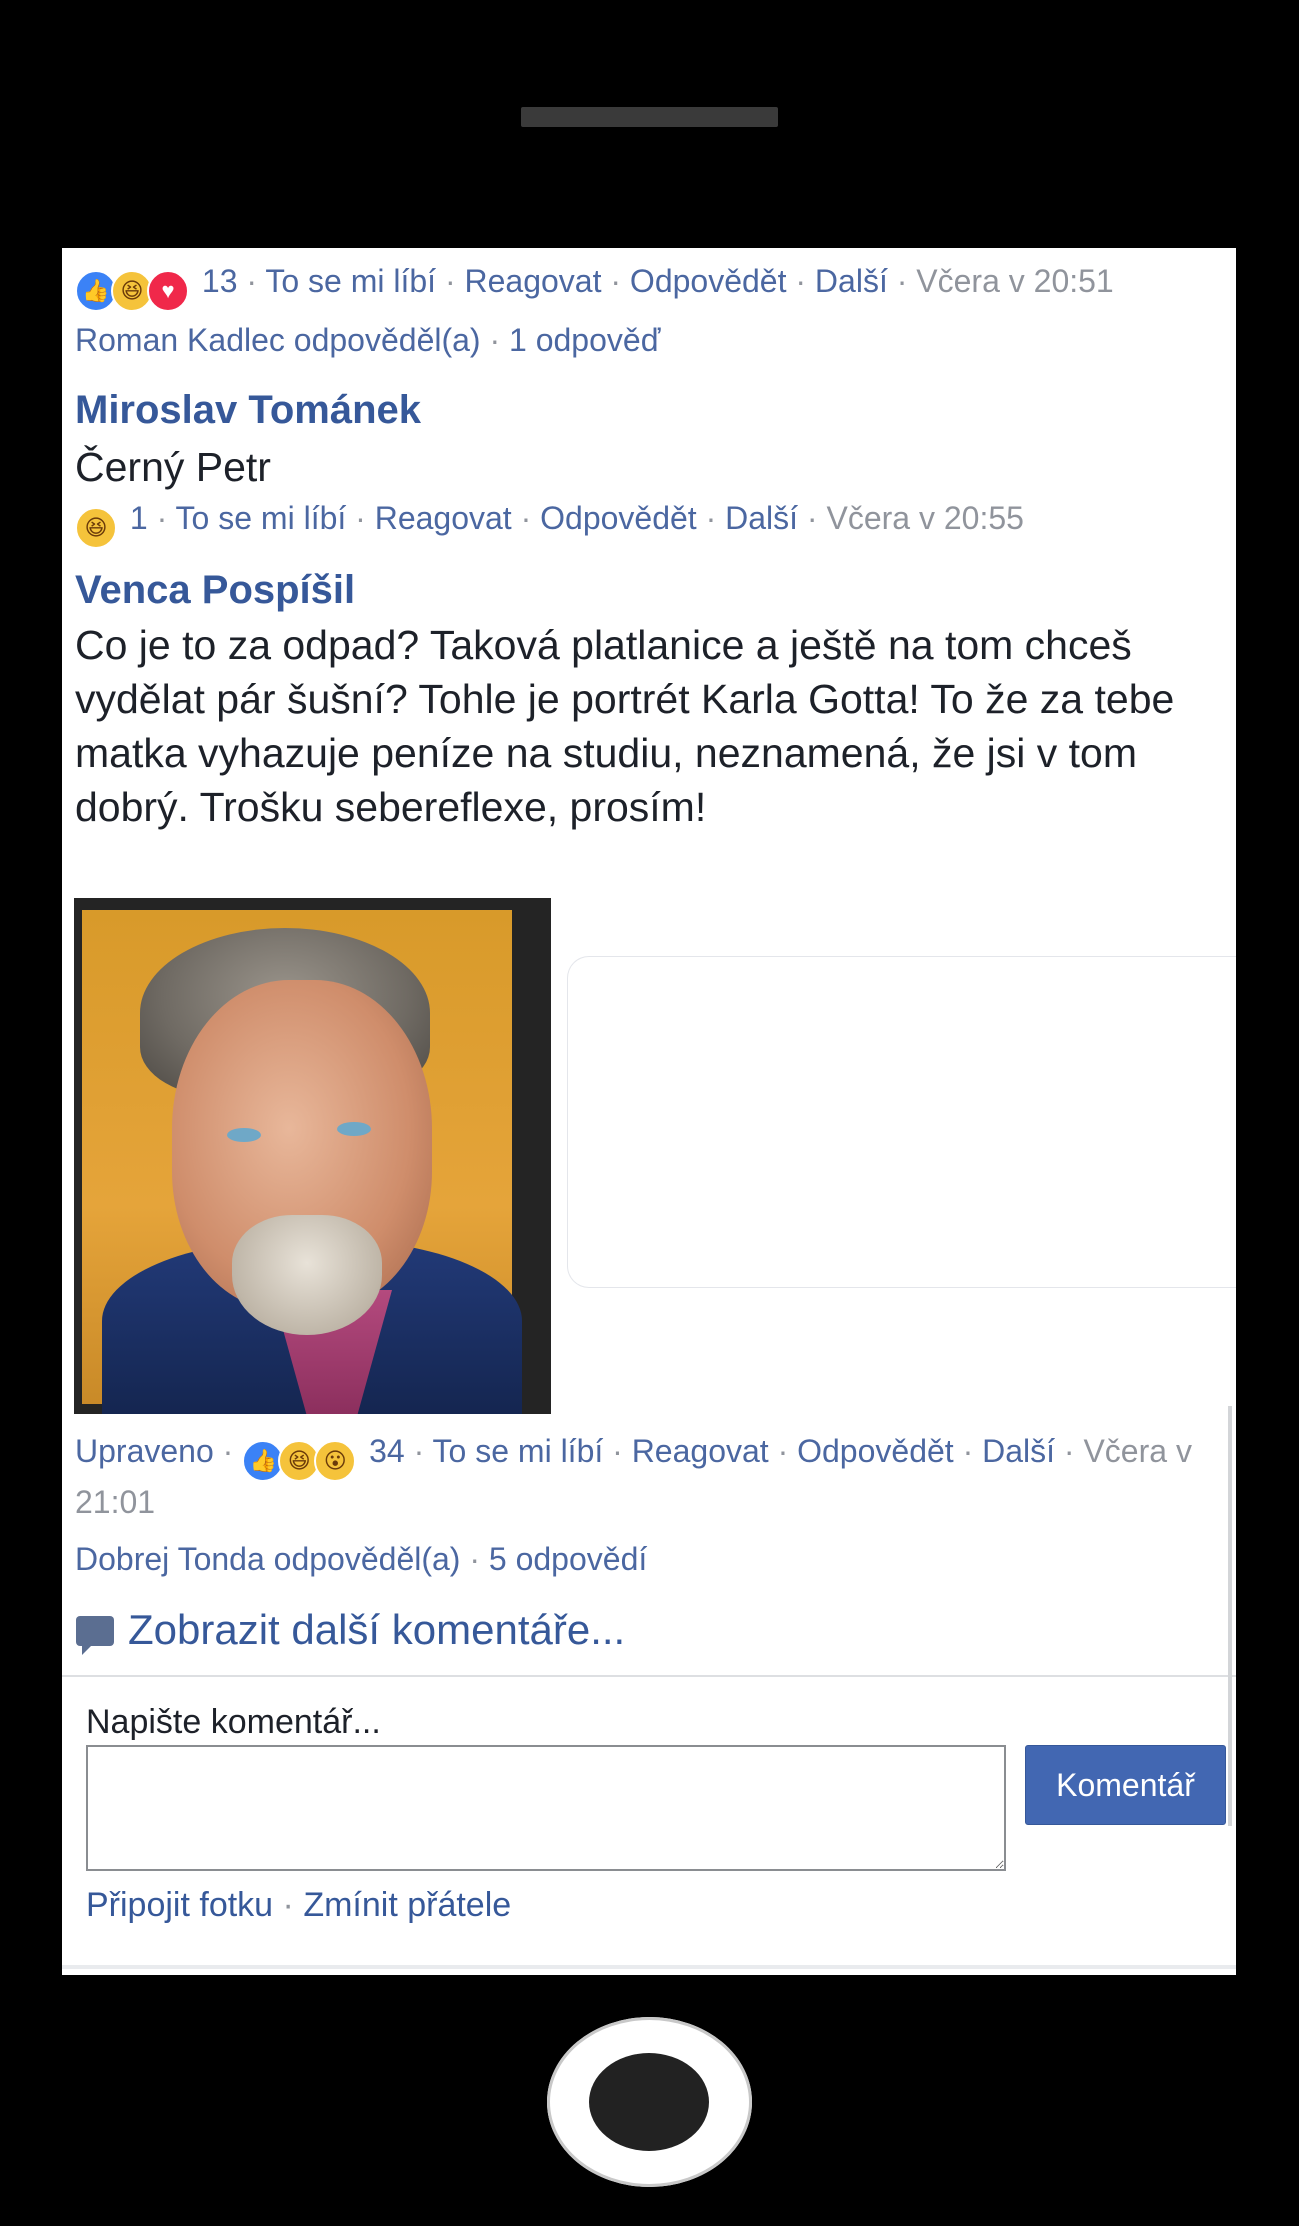 The width and height of the screenshot is (1299, 2226). I want to click on comment-author: Venca Pospíšil, so click(215, 590).